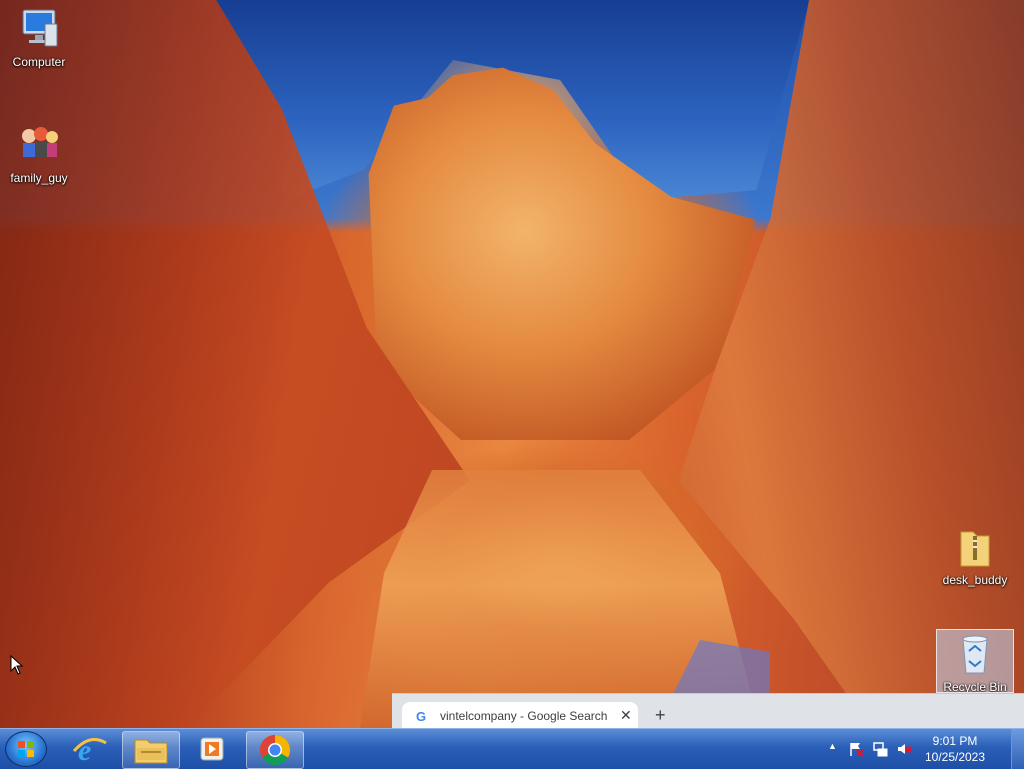 Image resolution: width=1024 pixels, height=773 pixels. I want to click on windows-logo-icon, so click(26, 749).